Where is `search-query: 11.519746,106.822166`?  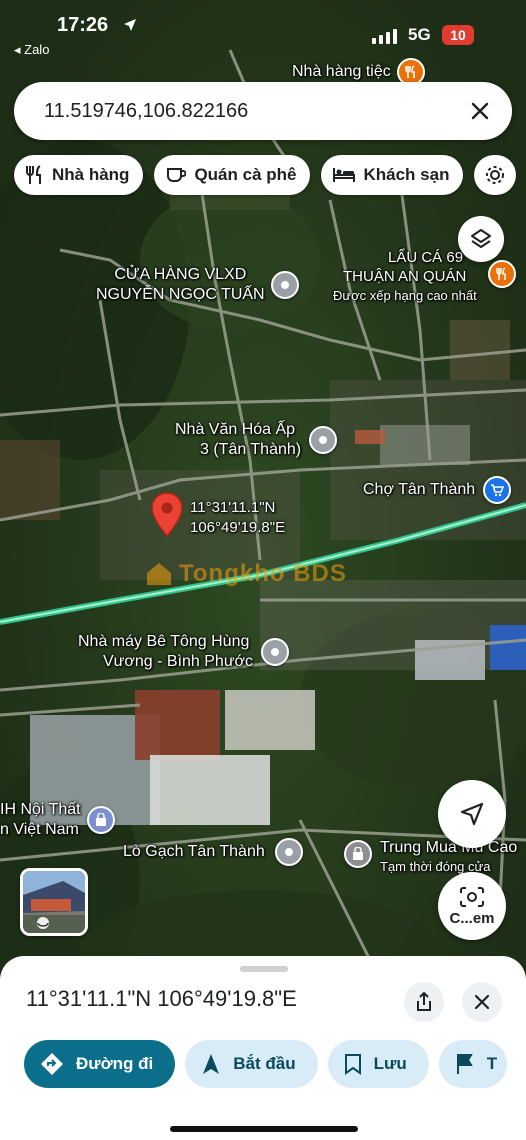
search-query: 11.519746,106.822166 is located at coordinates (252, 111).